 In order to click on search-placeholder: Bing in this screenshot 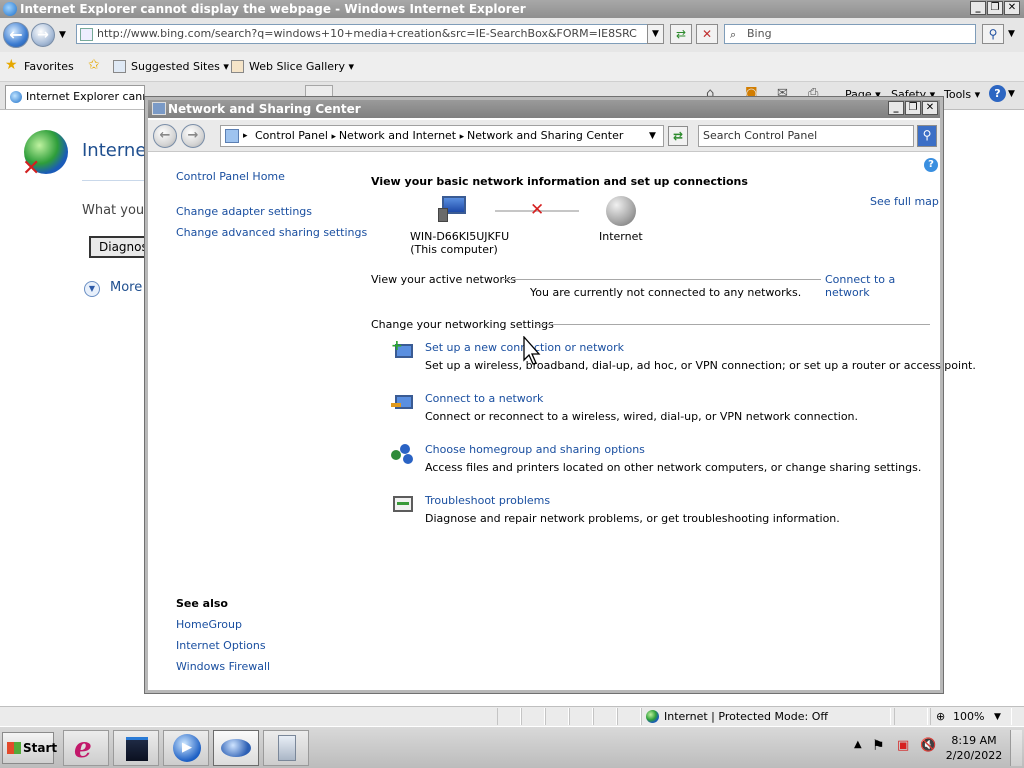, I will do `click(759, 33)`.